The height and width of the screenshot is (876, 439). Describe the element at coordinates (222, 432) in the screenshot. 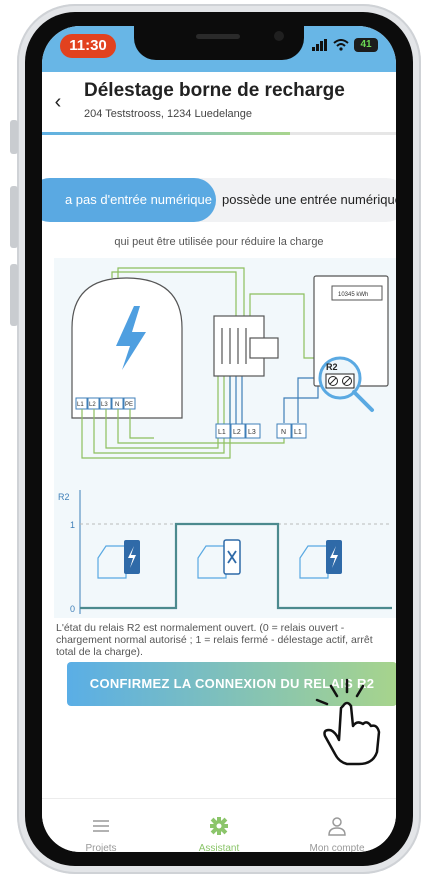

I see `breaker-terminal-l1: L1` at that location.